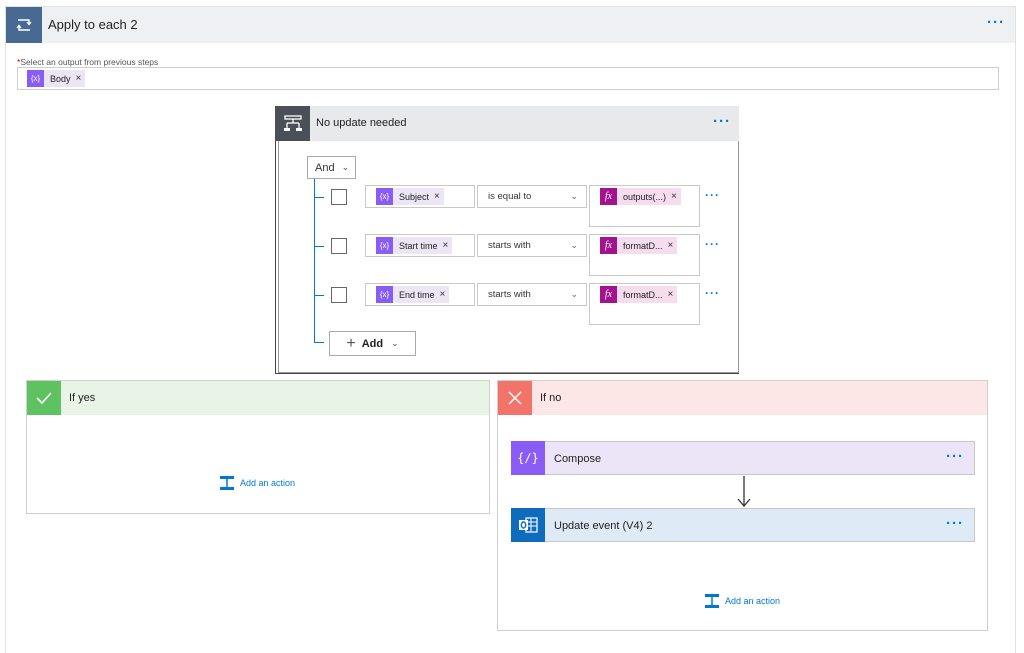 The width and height of the screenshot is (1024, 653). Describe the element at coordinates (528, 525) in the screenshot. I see `outlook-icon` at that location.